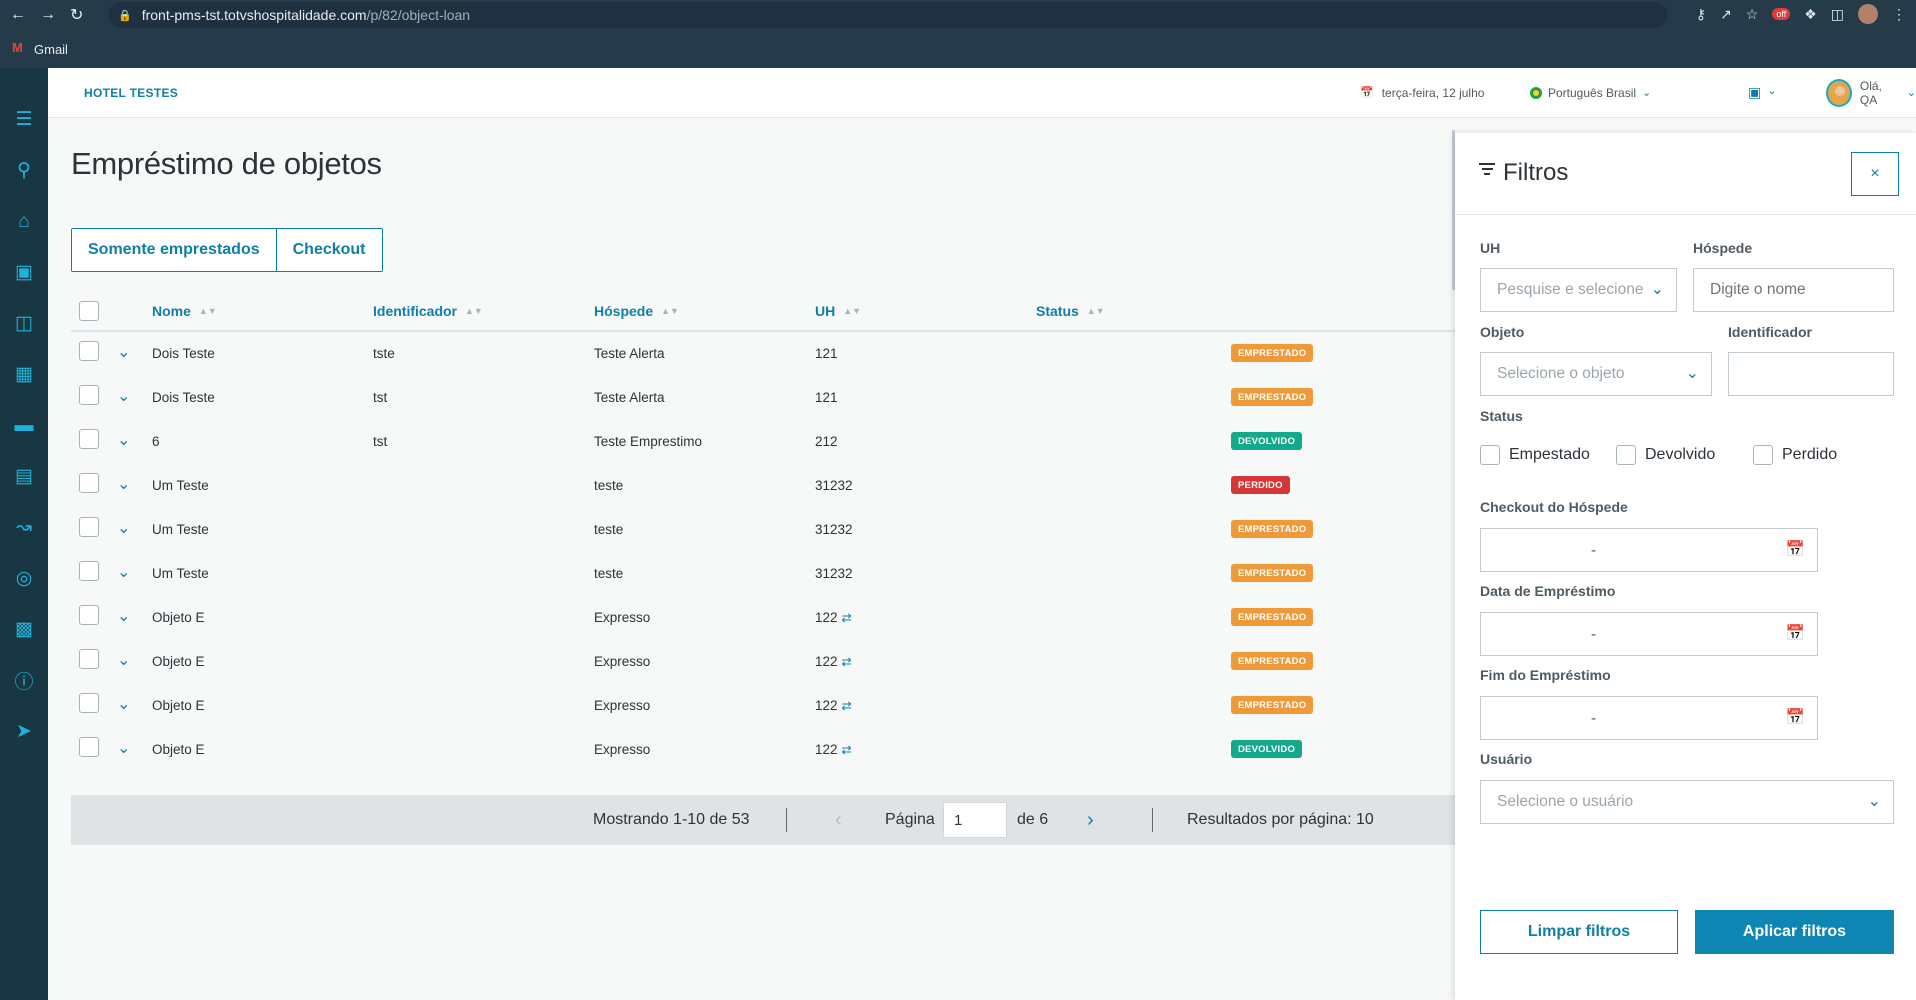 This screenshot has height=1000, width=1916. I want to click on checkout-button: Checkout, so click(328, 250).